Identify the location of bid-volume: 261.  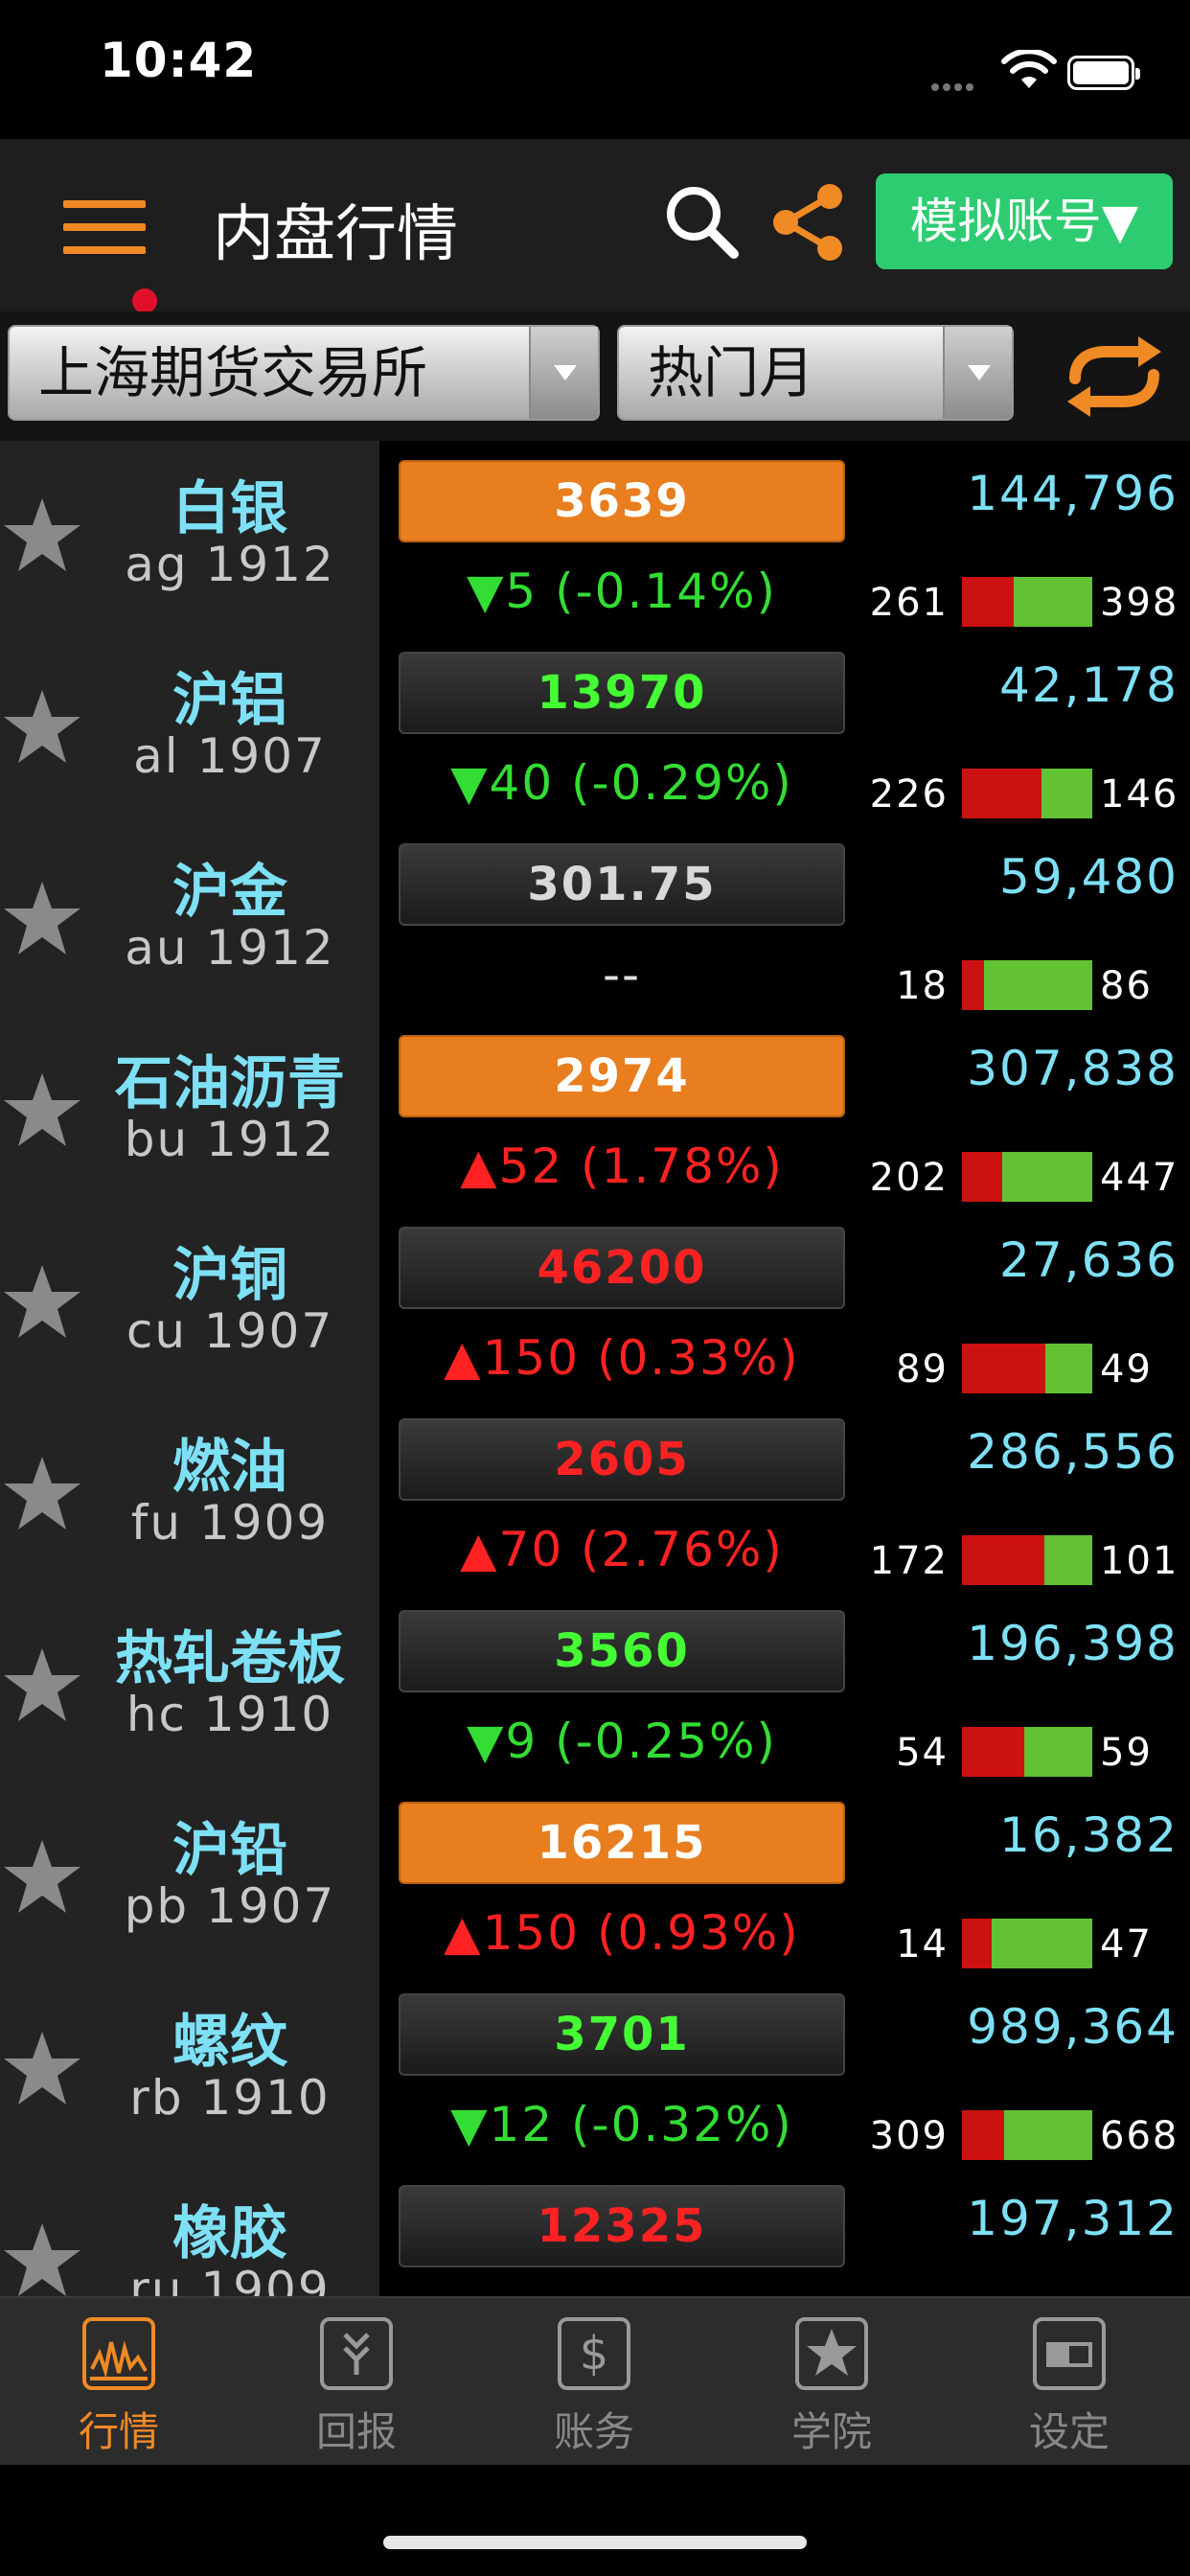
(909, 603).